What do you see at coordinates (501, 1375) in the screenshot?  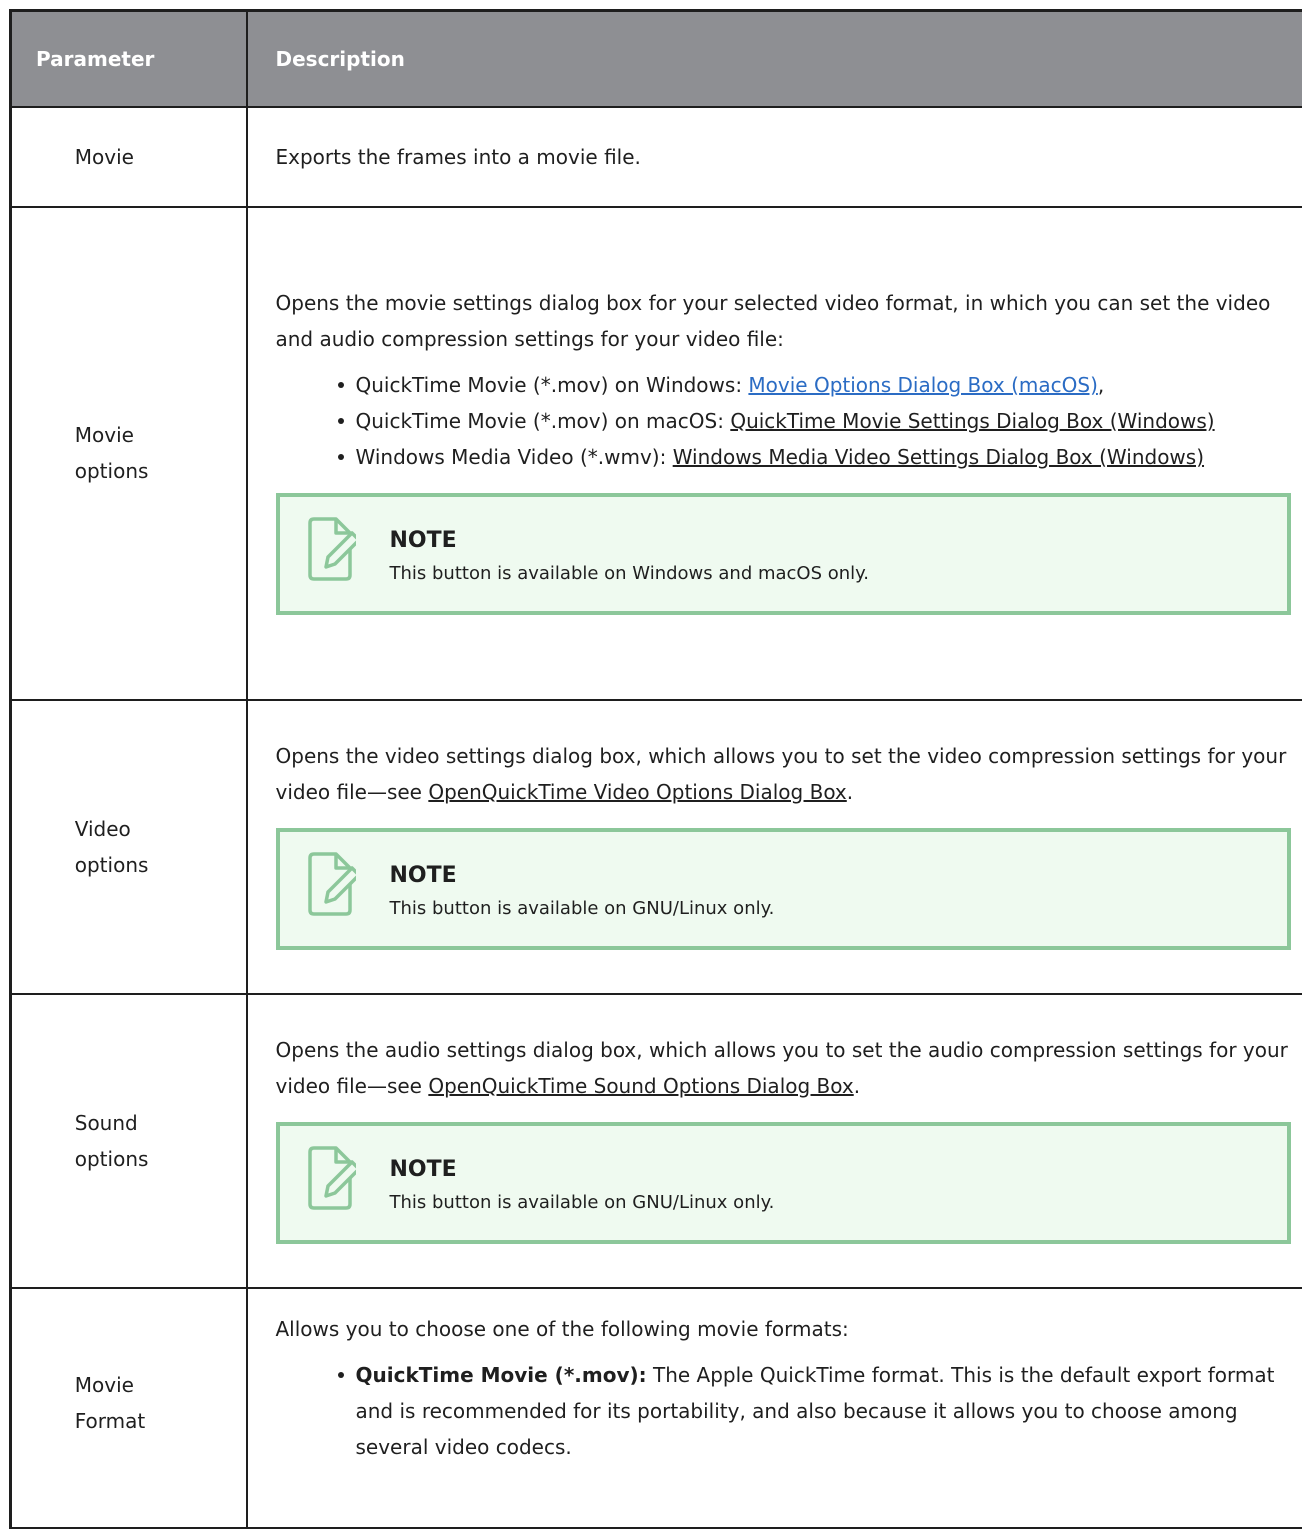 I see `list-item-term: QuickTime Movie (*.mov):` at bounding box center [501, 1375].